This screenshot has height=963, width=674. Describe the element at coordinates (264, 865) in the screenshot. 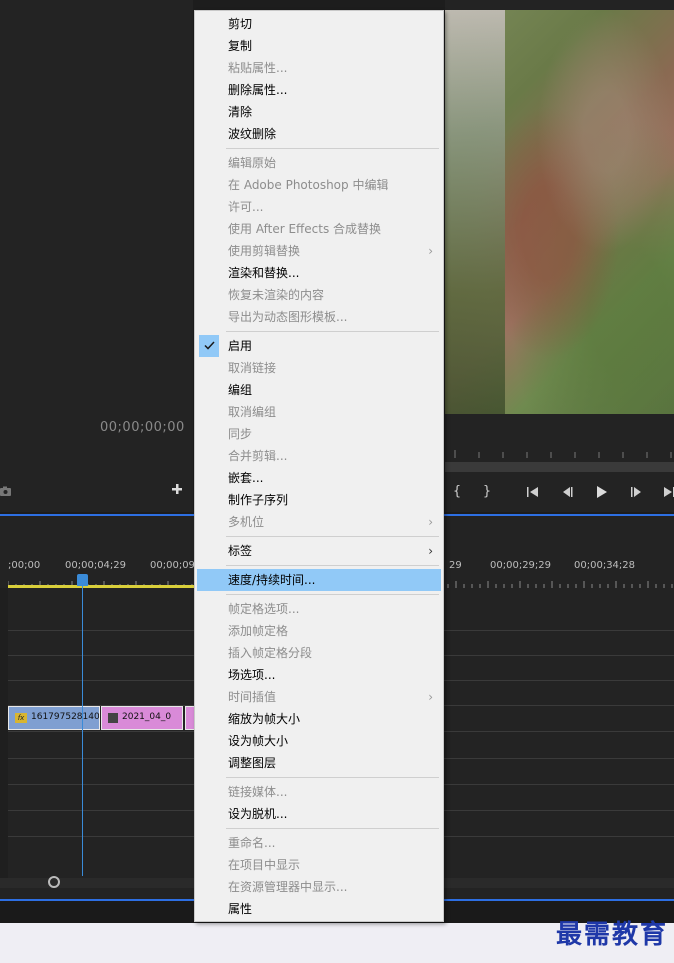

I see `menu-item-label: 在项目中显示` at that location.